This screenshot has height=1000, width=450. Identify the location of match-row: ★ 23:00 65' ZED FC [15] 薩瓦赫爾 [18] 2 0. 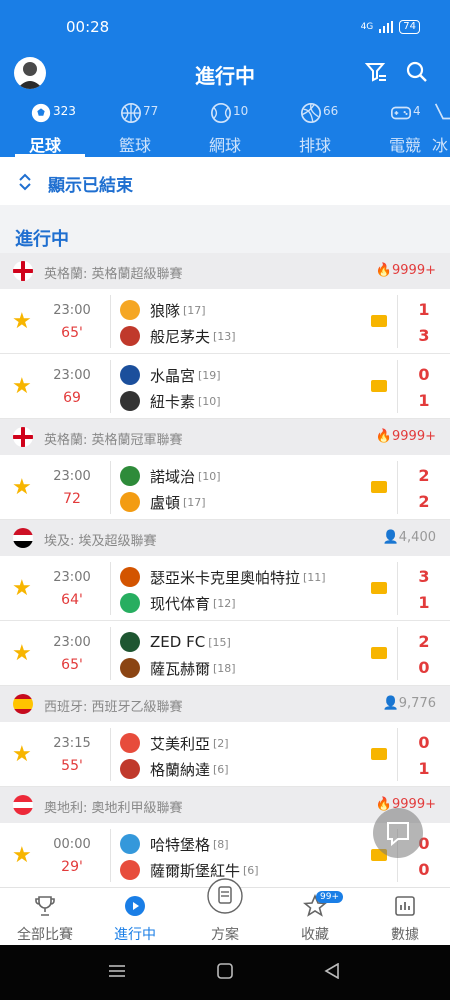
(225, 653).